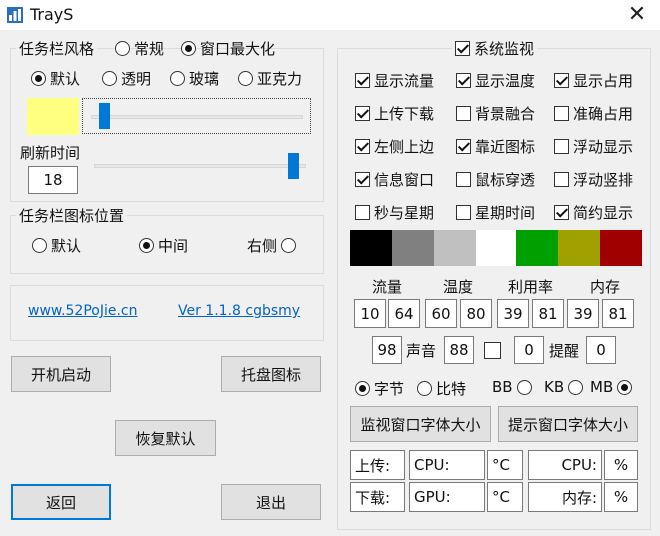 The width and height of the screenshot is (660, 536). What do you see at coordinates (593, 80) in the screenshot?
I see `monitor-option-2: 显示占用` at bounding box center [593, 80].